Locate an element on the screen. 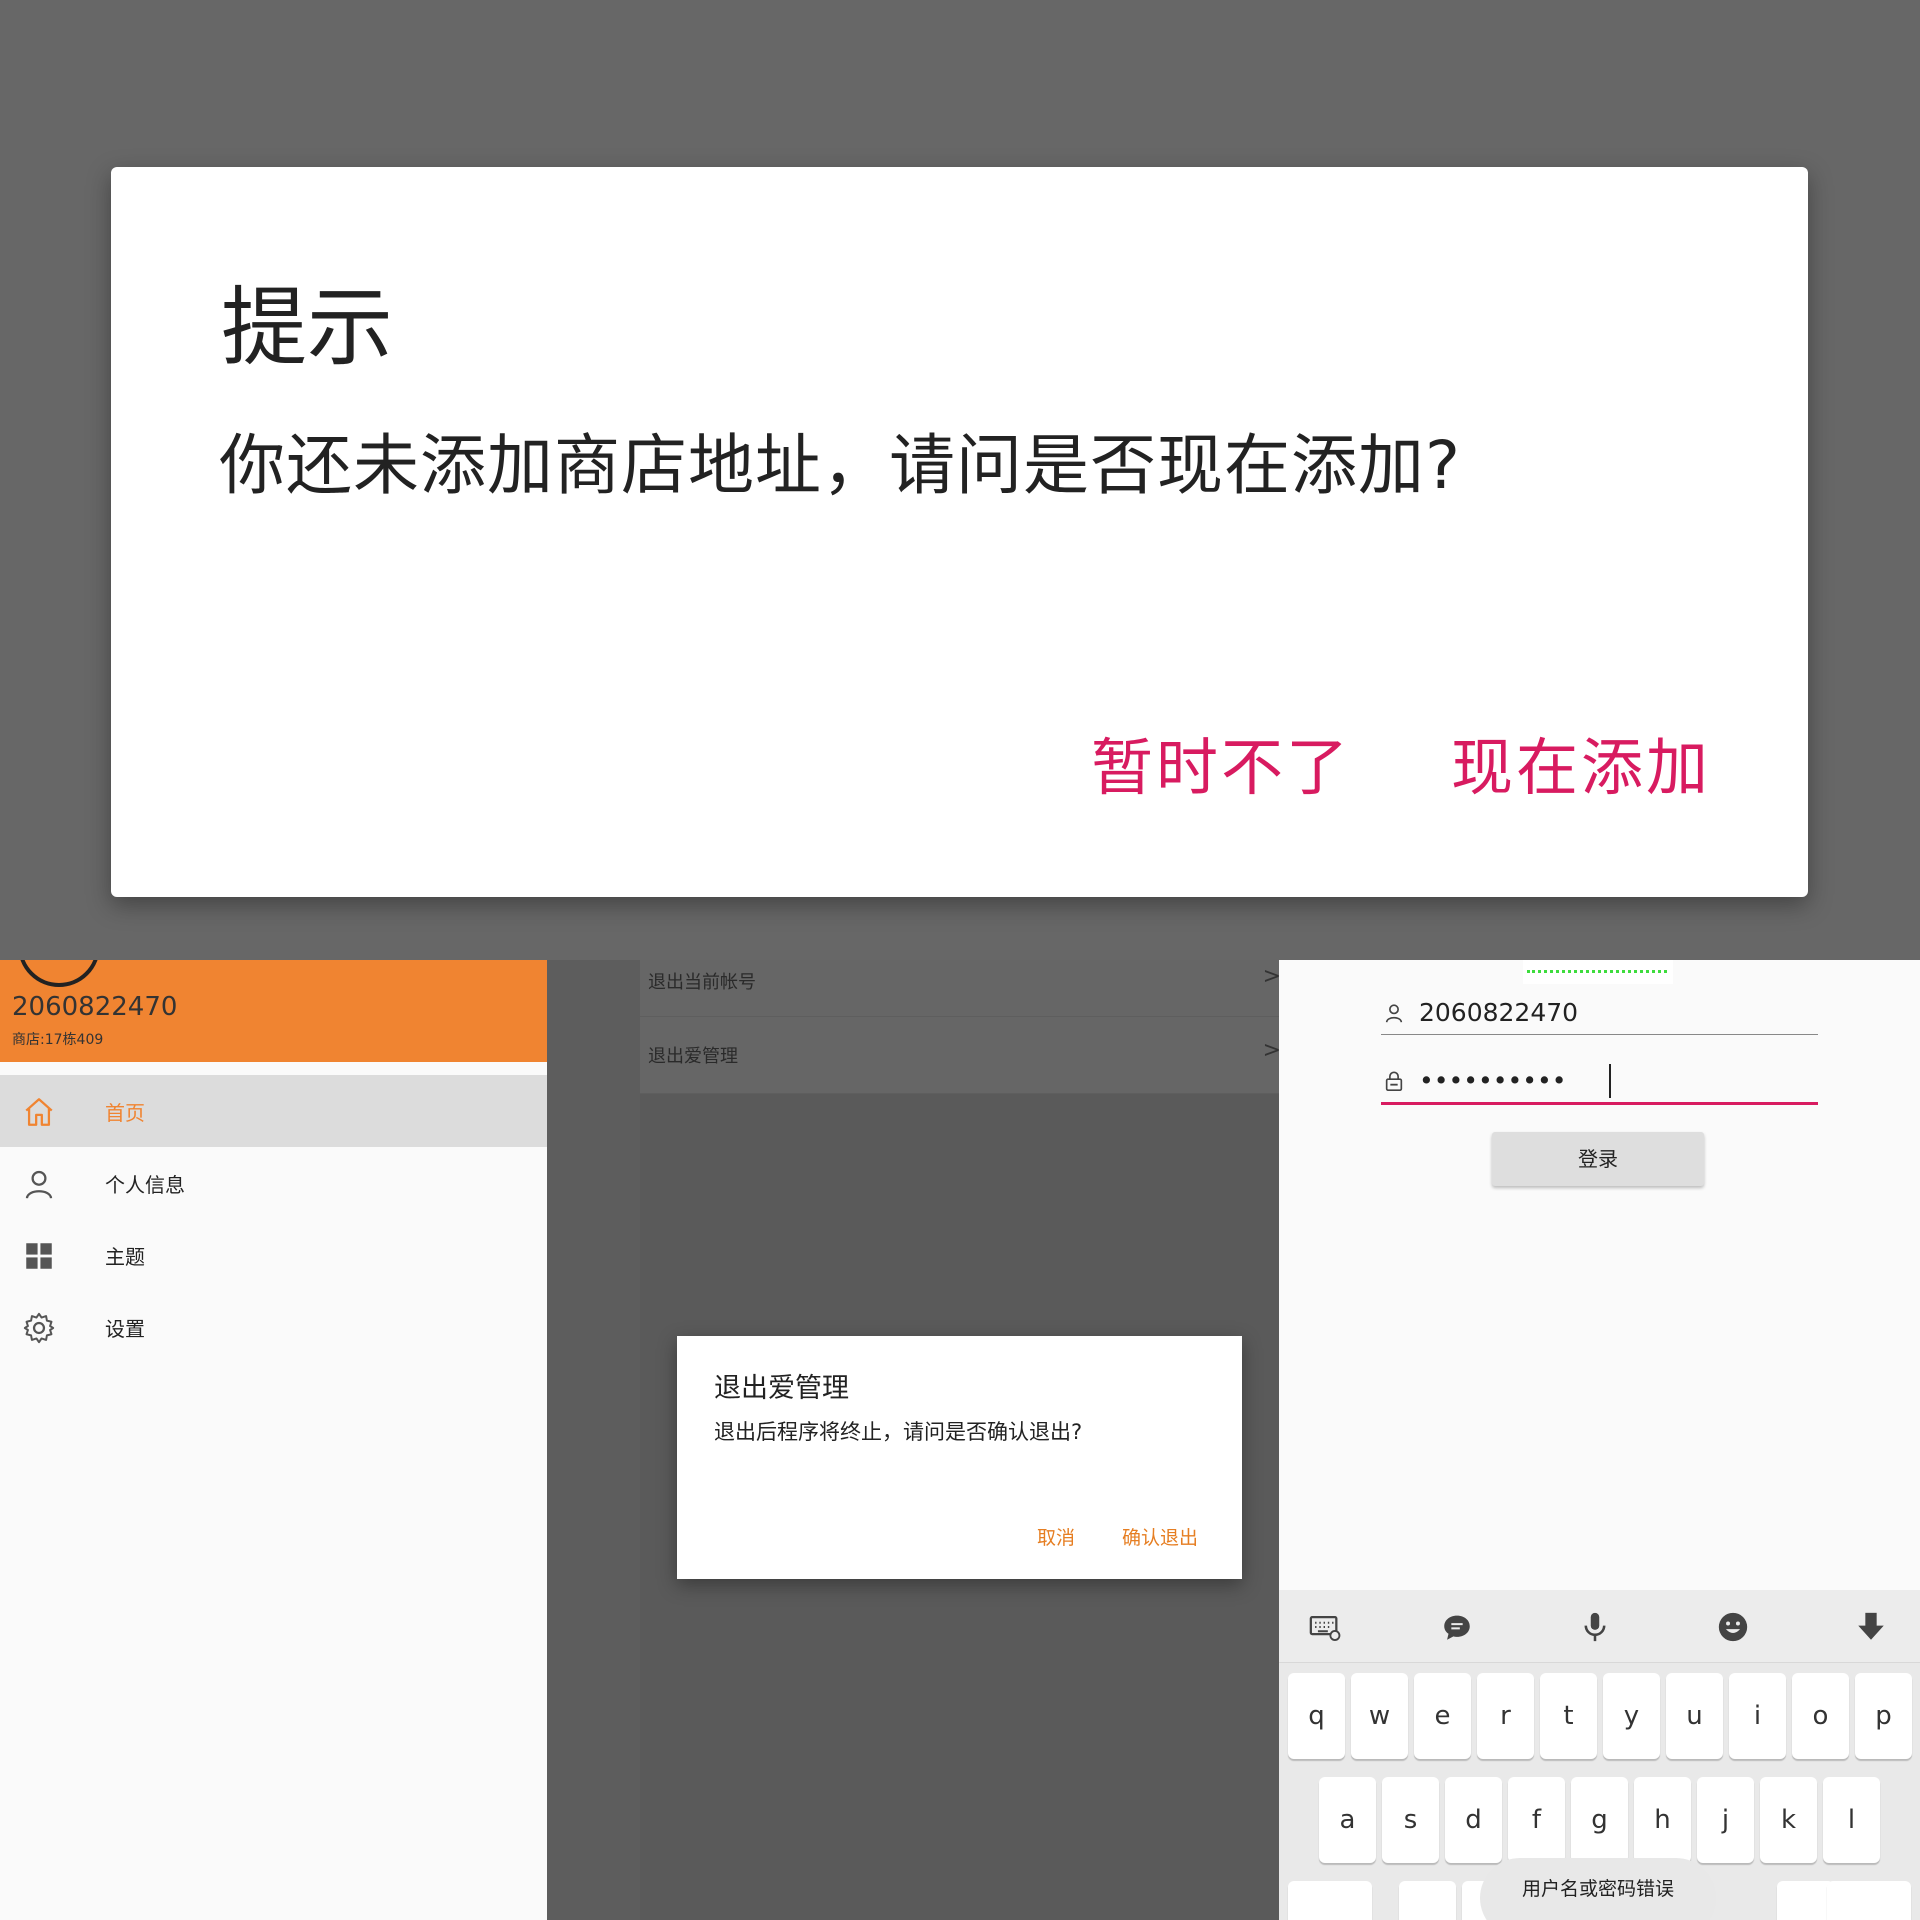 This screenshot has width=1920, height=1920. key-q: q is located at coordinates (1316, 1716).